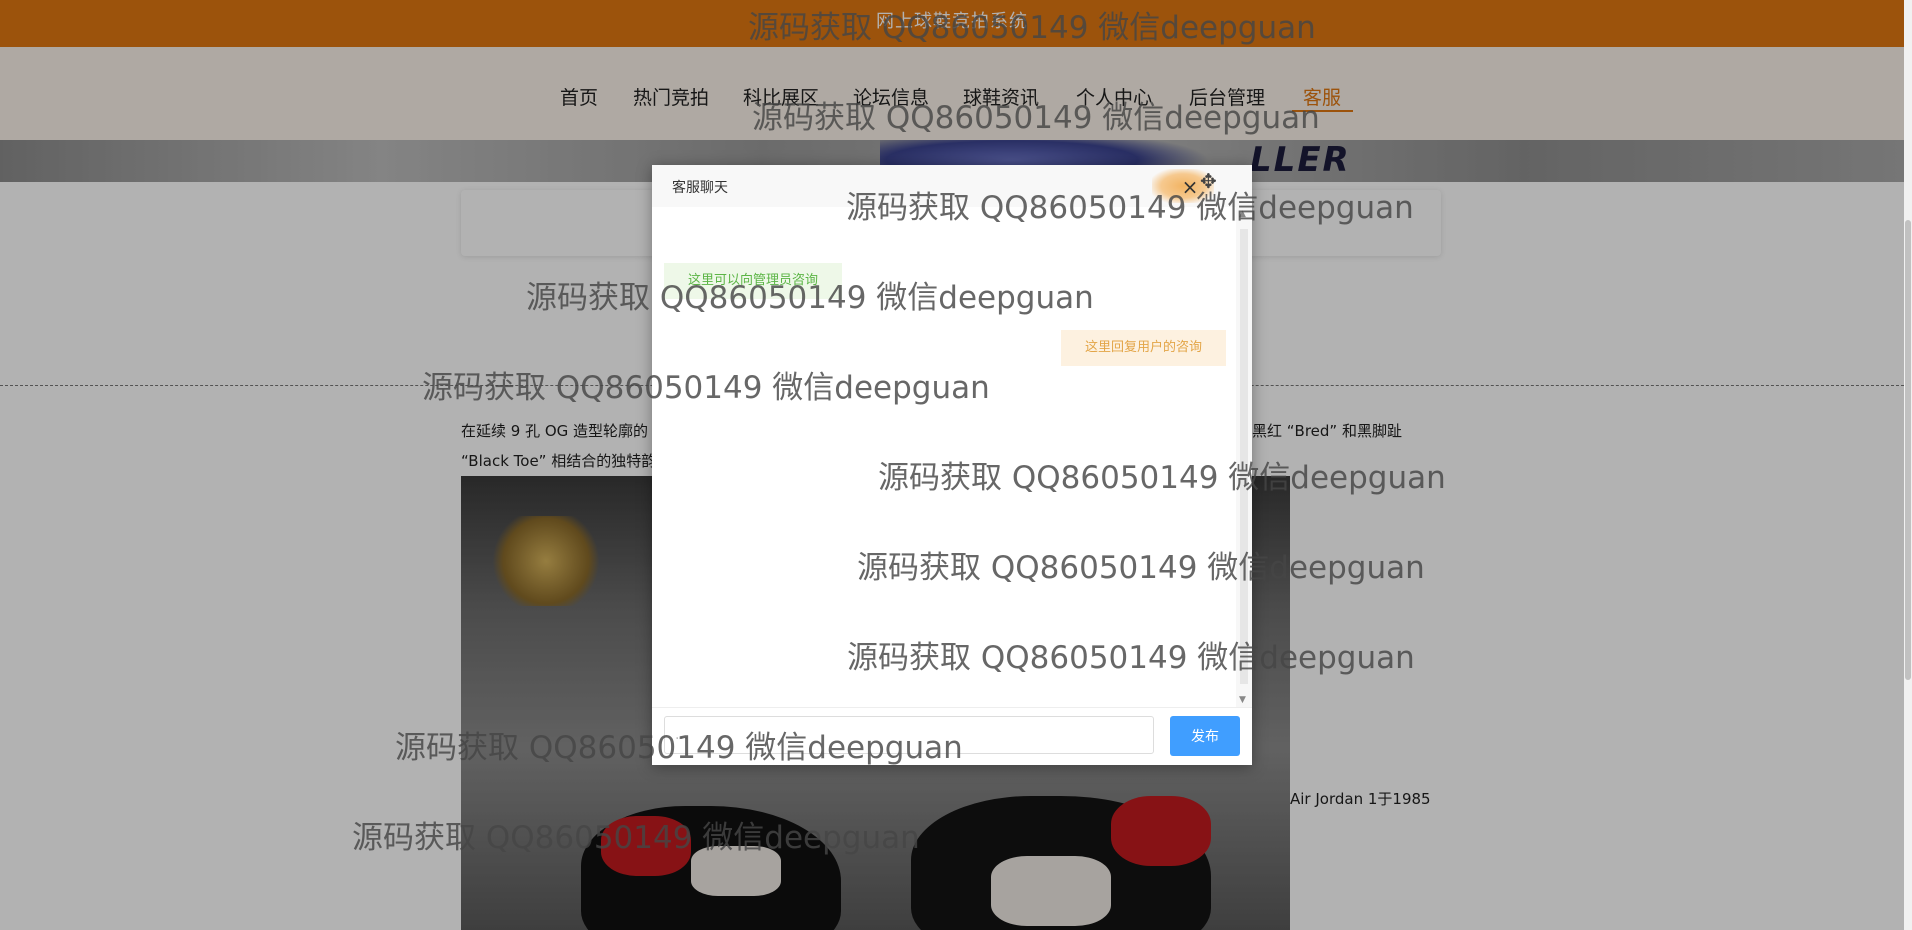  I want to click on move-icon: ✥, so click(1208, 181).